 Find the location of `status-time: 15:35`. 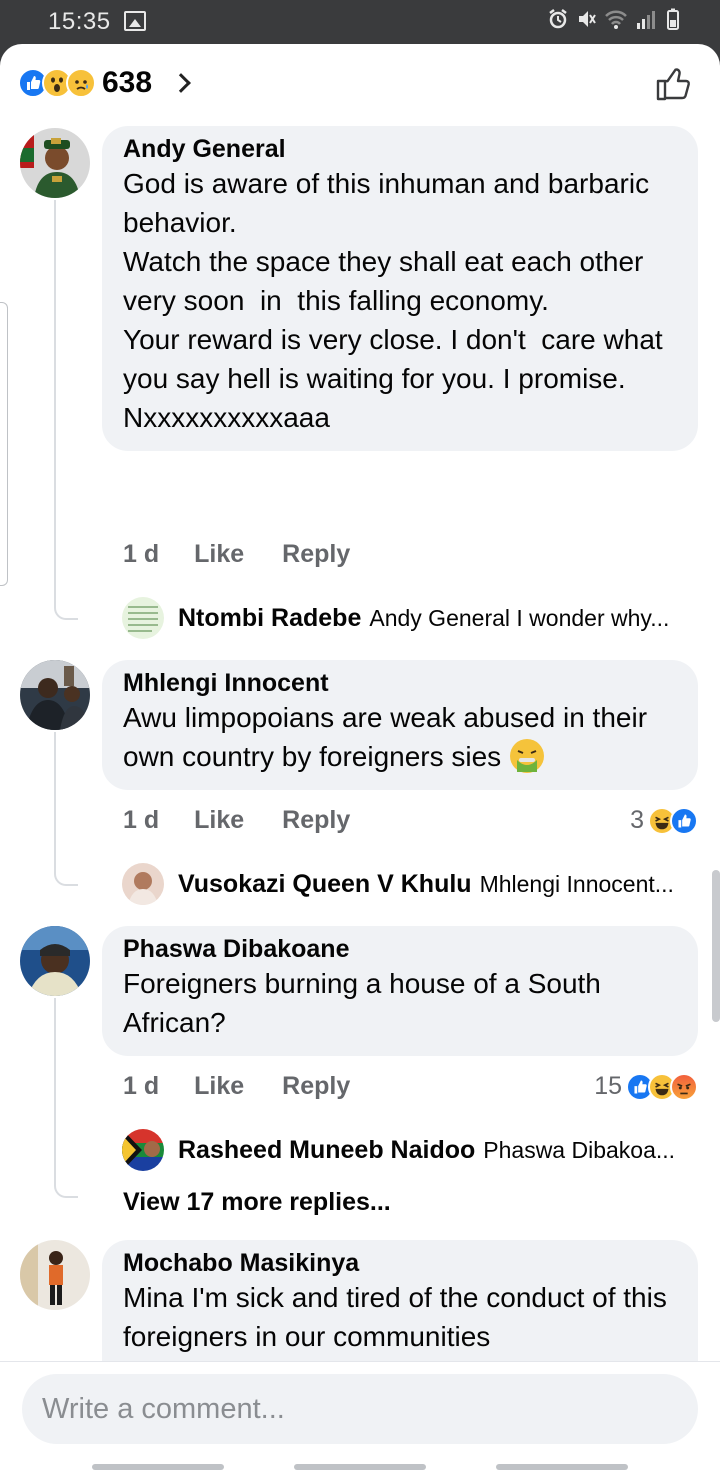

status-time: 15:35 is located at coordinates (79, 21).